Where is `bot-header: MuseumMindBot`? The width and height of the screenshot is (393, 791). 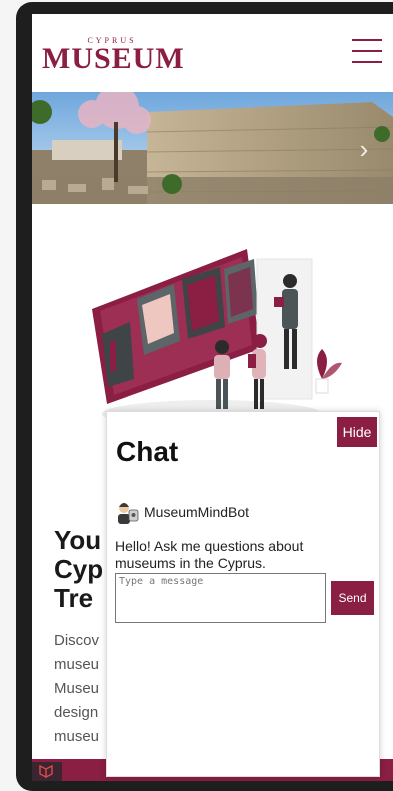 bot-header: MuseumMindBot is located at coordinates (241, 513).